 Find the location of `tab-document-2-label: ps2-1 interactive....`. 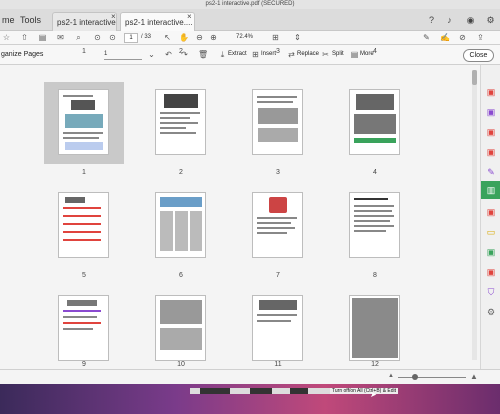

tab-document-2-label: ps2-1 interactive.... is located at coordinates (159, 22).